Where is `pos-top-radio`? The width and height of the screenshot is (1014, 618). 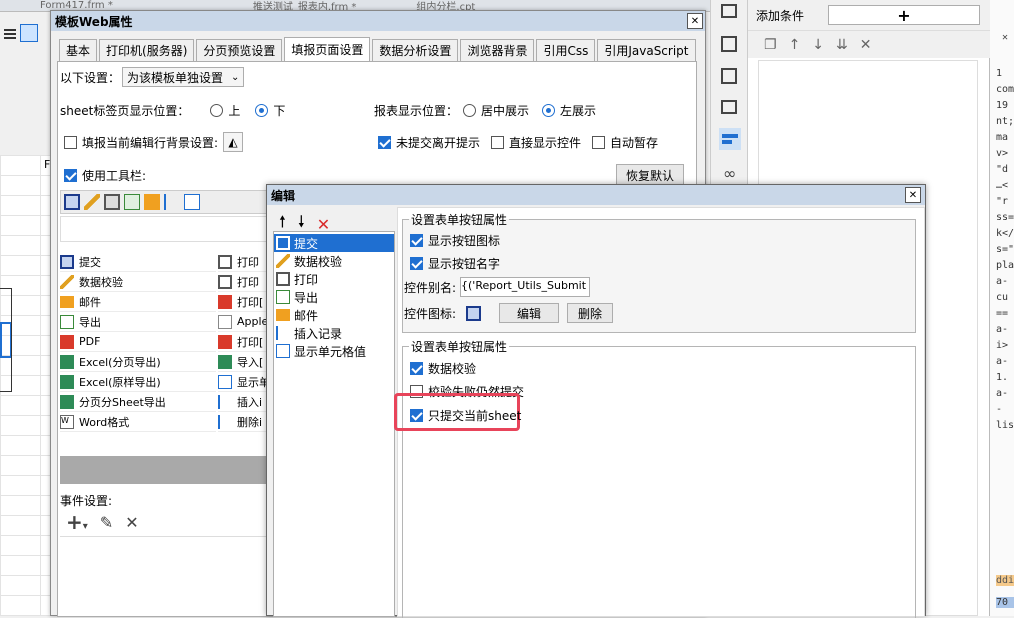
pos-top-radio is located at coordinates (217, 110).